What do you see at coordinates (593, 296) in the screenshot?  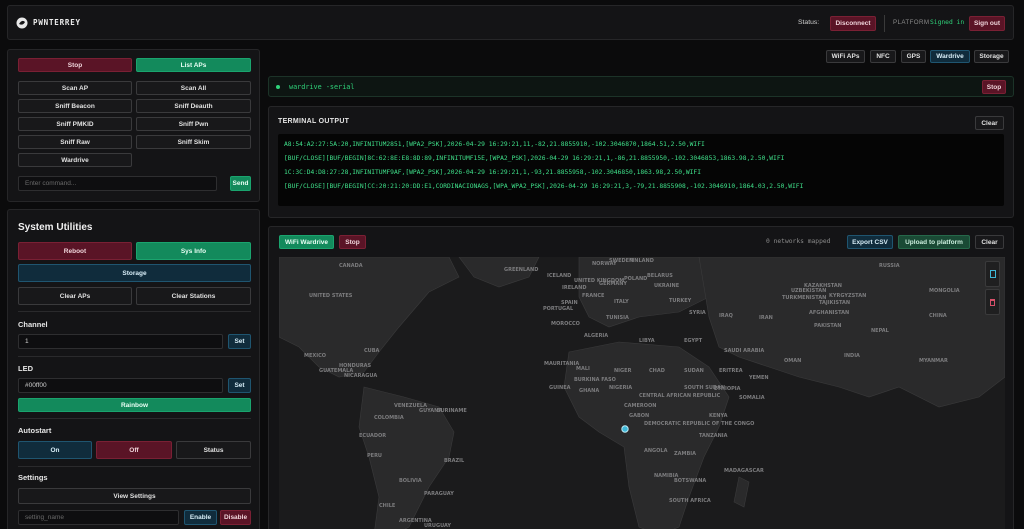 I see `map-label-france: FRANCE` at bounding box center [593, 296].